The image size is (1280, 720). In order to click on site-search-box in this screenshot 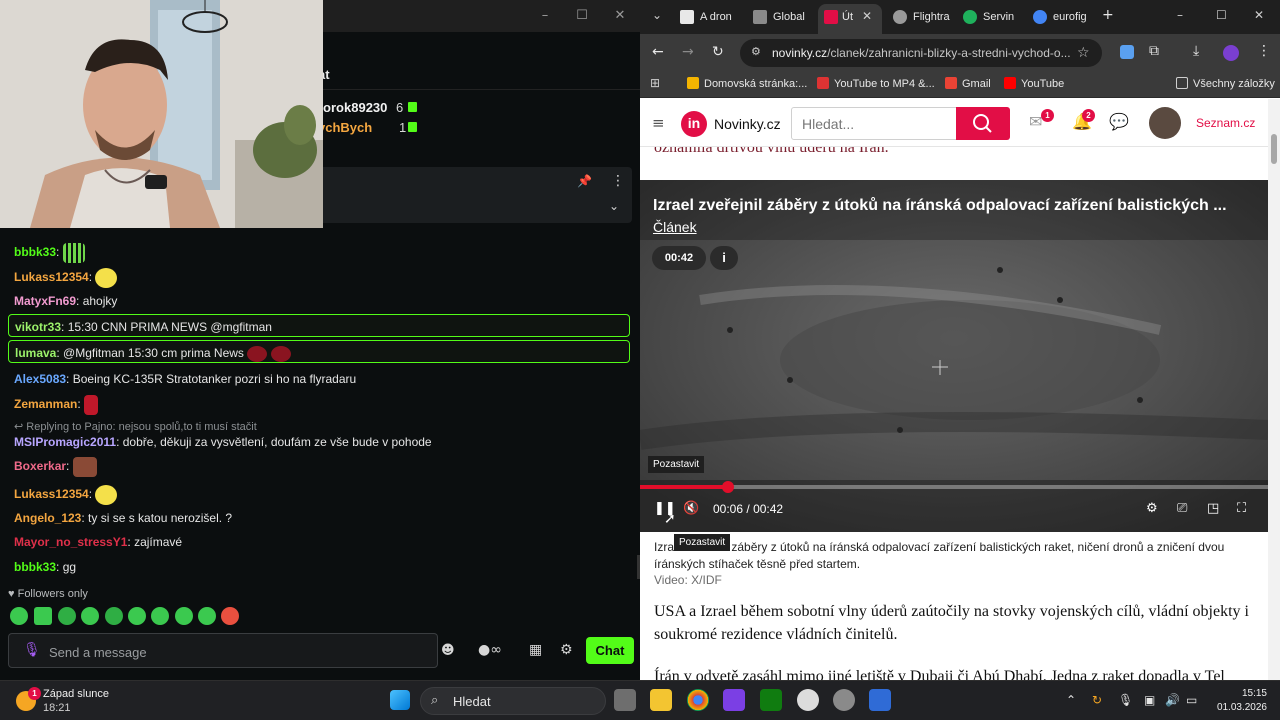, I will do `click(874, 123)`.